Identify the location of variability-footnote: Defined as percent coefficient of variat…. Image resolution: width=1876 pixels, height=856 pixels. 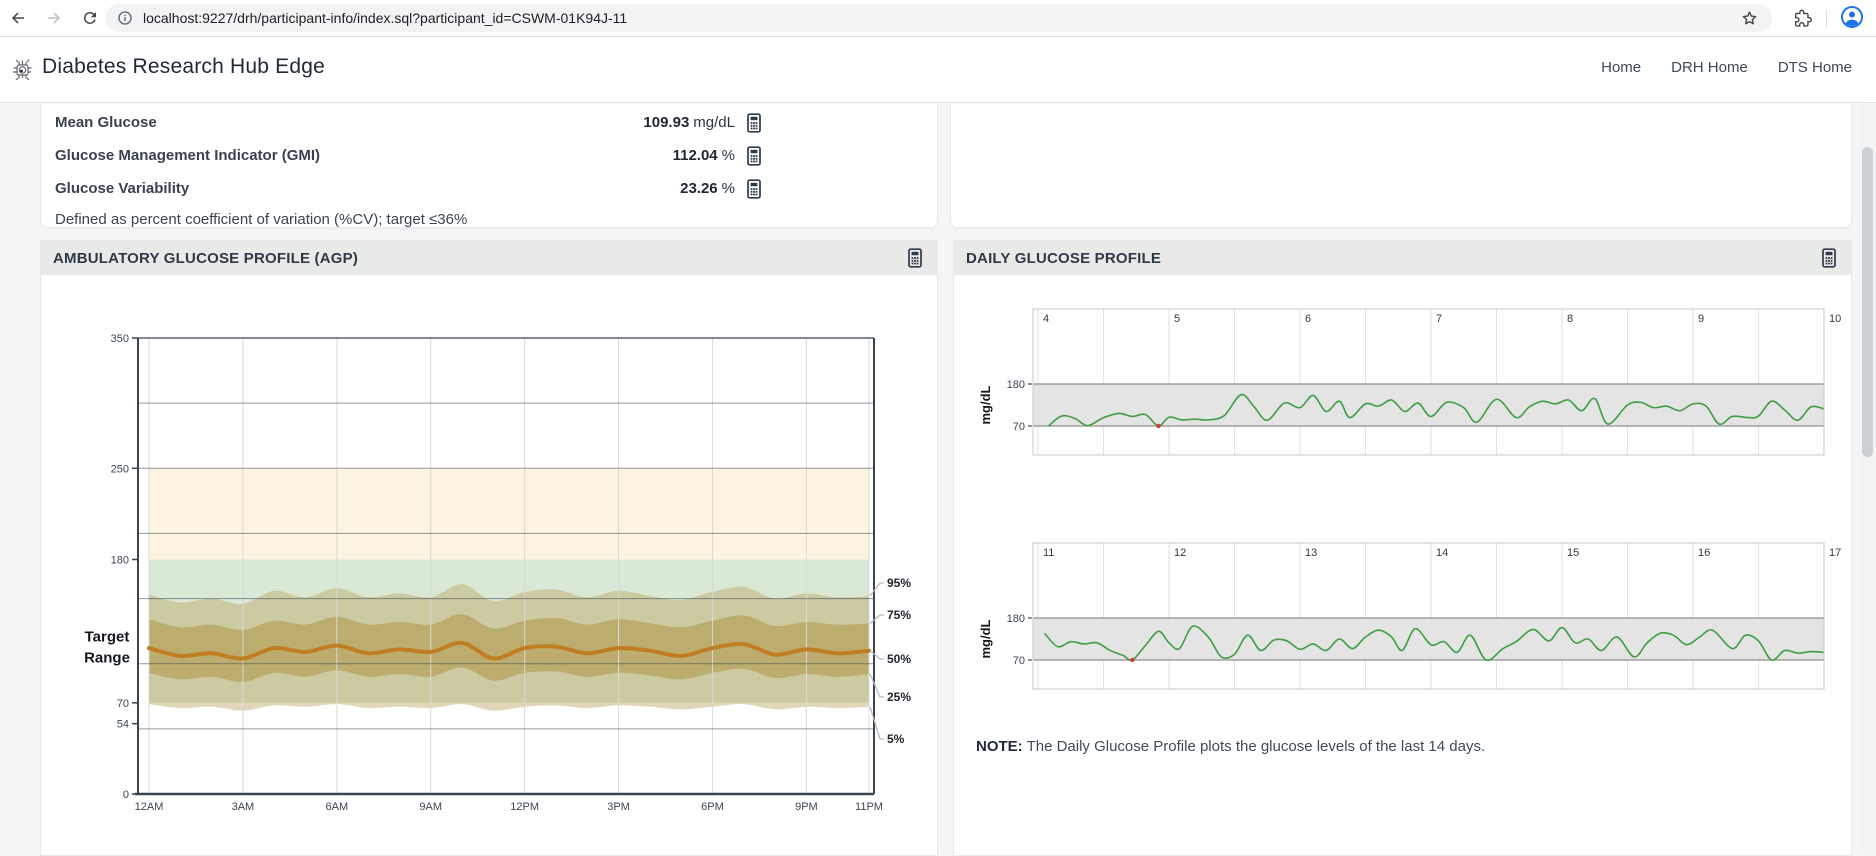
(261, 219).